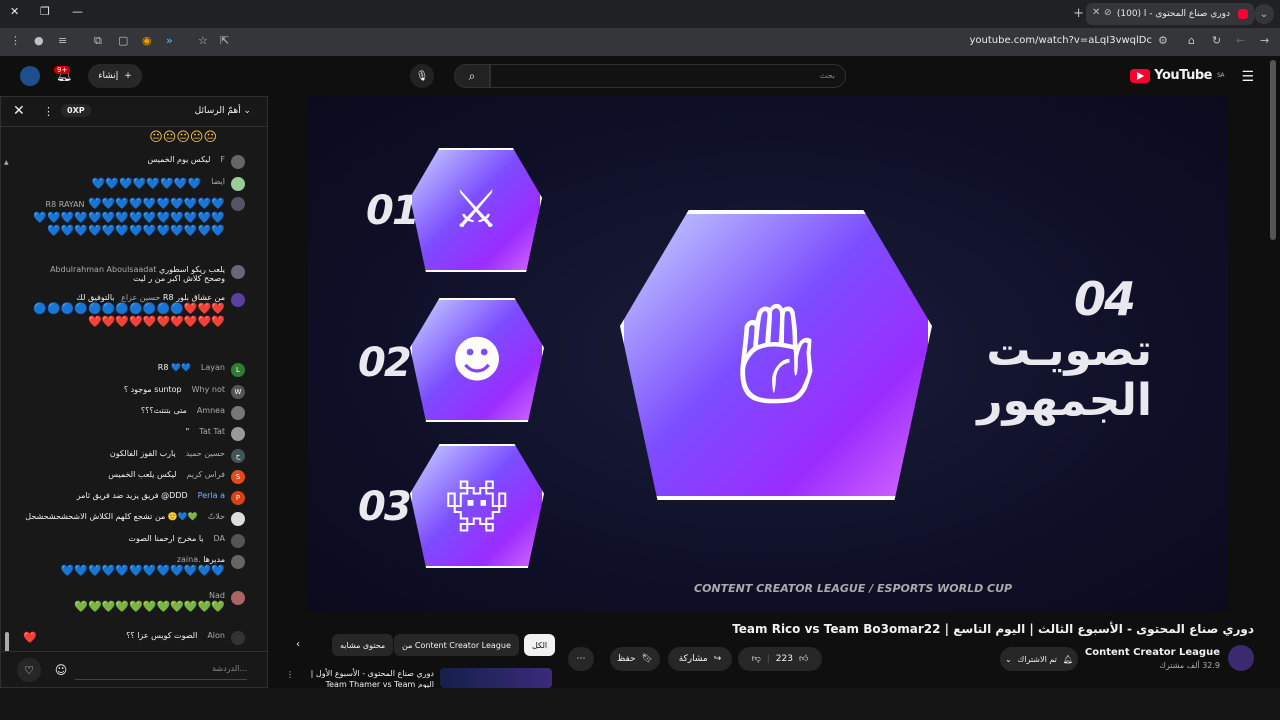  I want to click on chat-message: S فراس كريم ليكس يلعب الخميس, so click(176, 477).